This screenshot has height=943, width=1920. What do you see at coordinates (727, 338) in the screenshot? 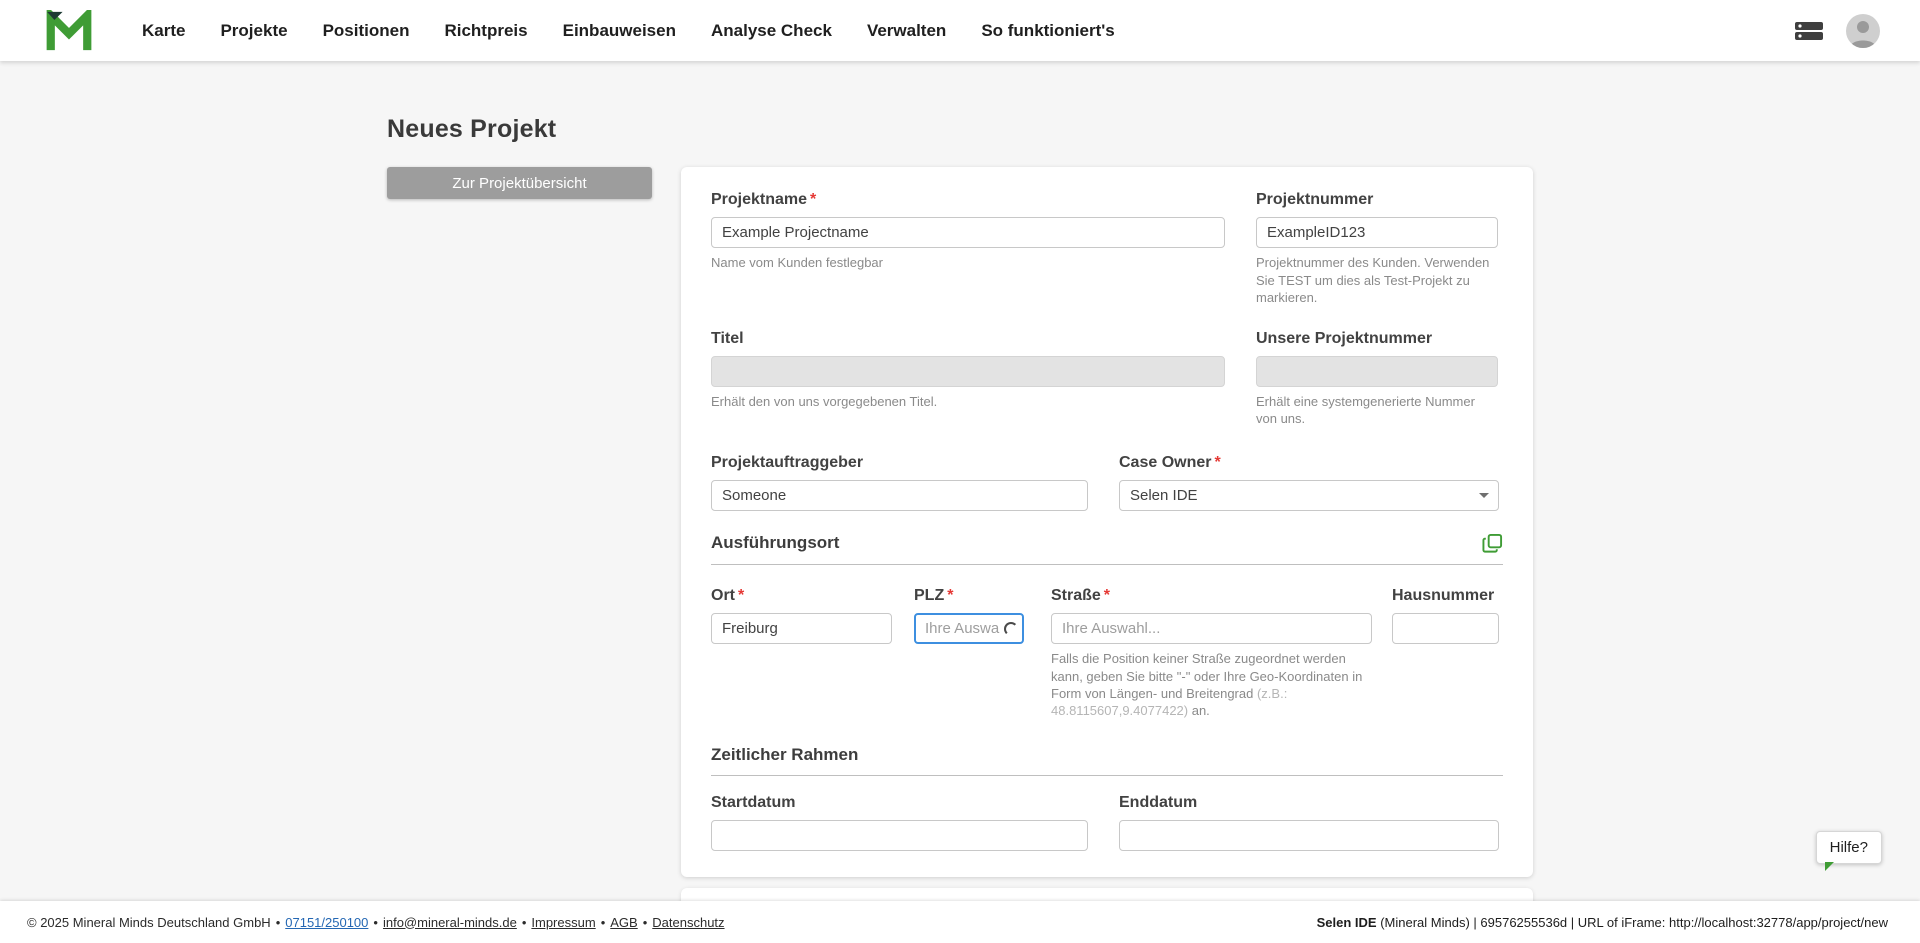
I see `titel-label: Titel` at bounding box center [727, 338].